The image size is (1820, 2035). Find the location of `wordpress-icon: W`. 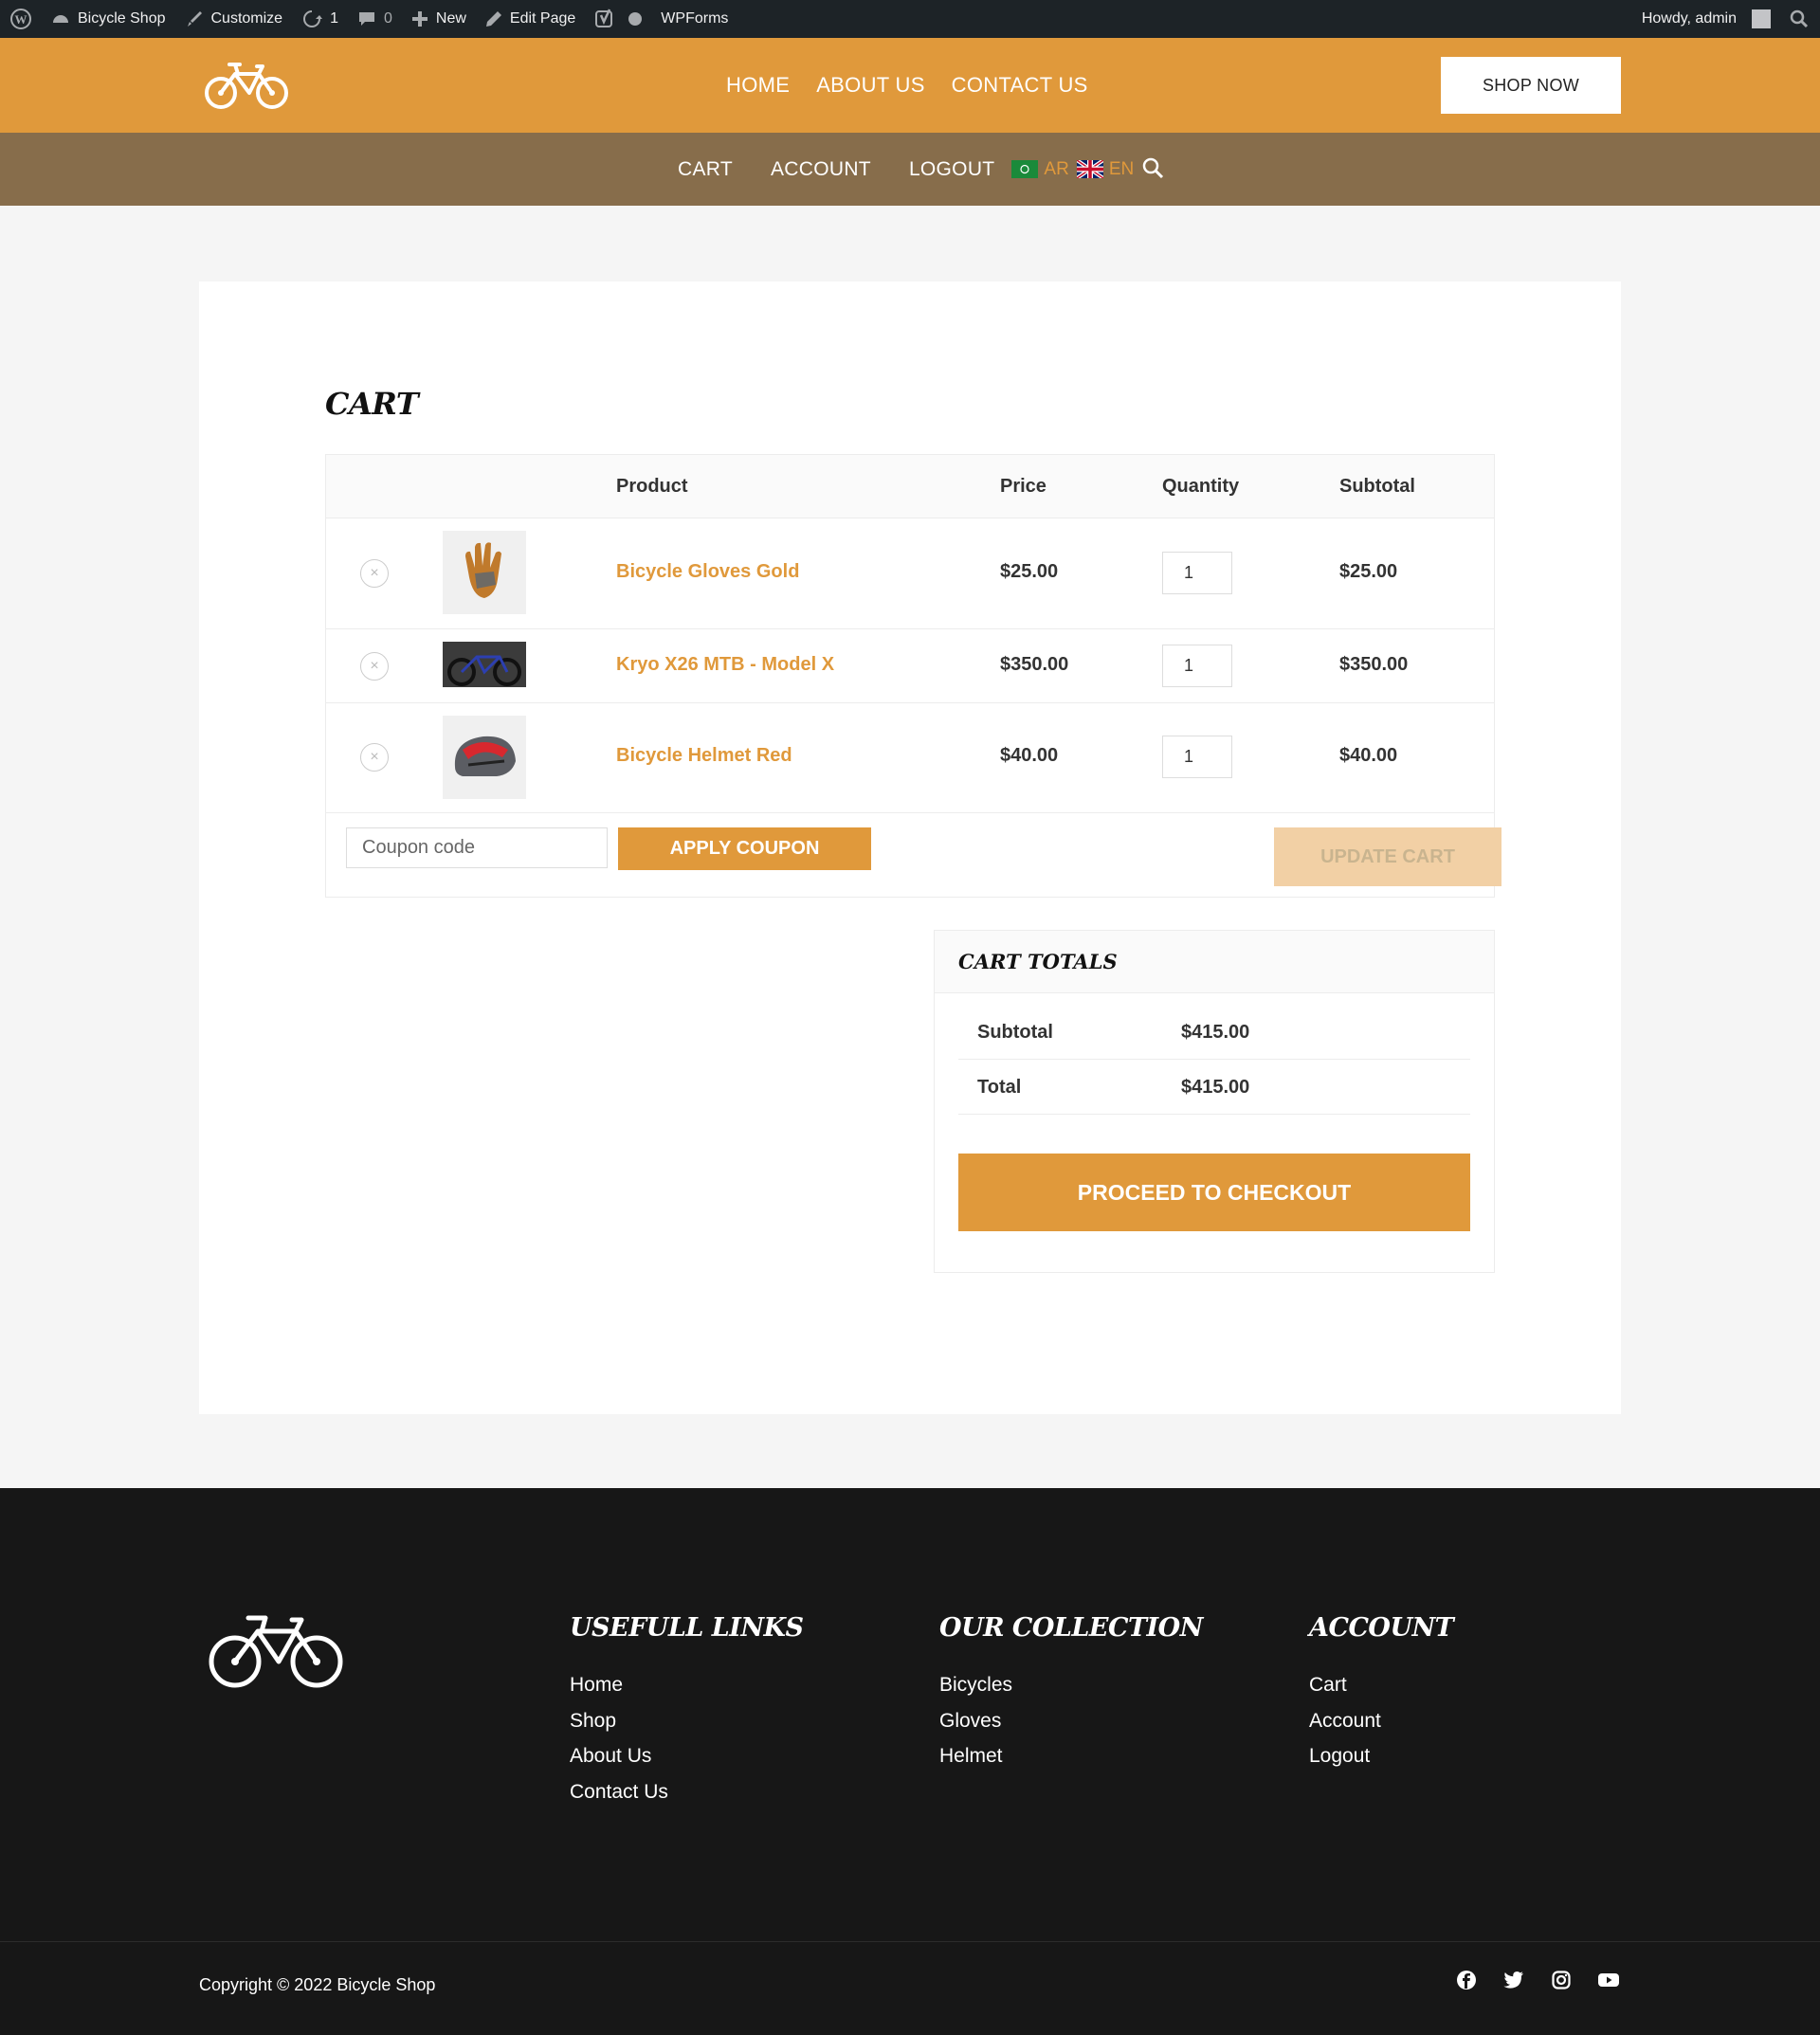

wordpress-icon: W is located at coordinates (20, 19).